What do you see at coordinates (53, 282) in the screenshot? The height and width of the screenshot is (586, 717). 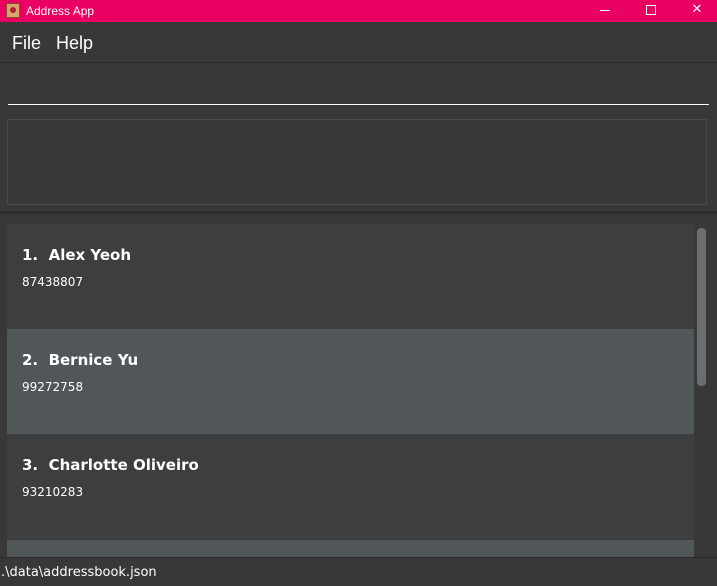 I see `person-phone: 87438807` at bounding box center [53, 282].